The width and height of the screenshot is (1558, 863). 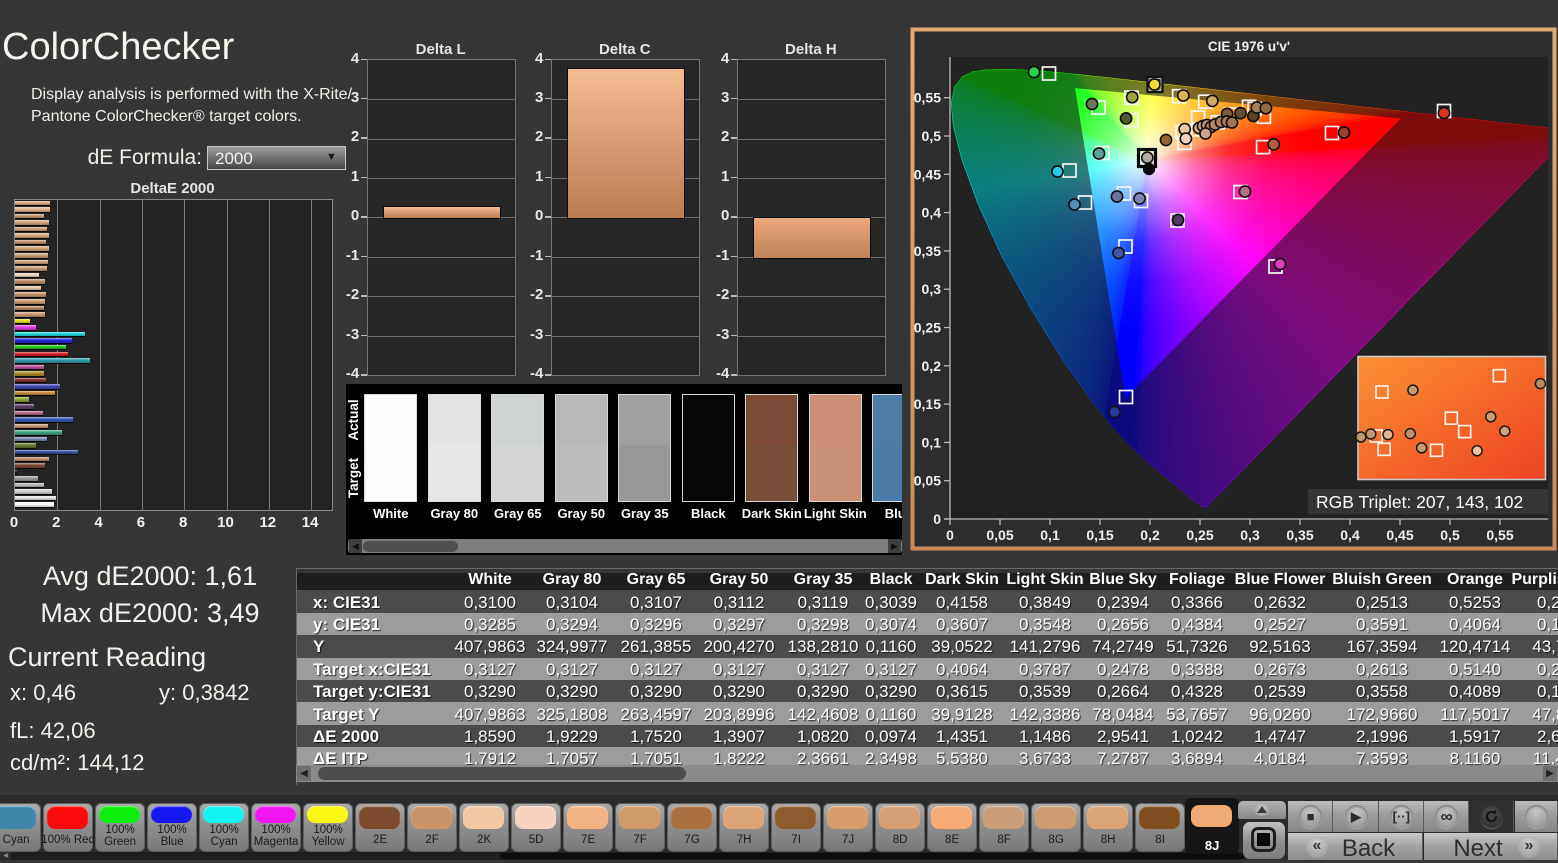 I want to click on svg-text: CIE 1976 u'v', so click(x=1249, y=46).